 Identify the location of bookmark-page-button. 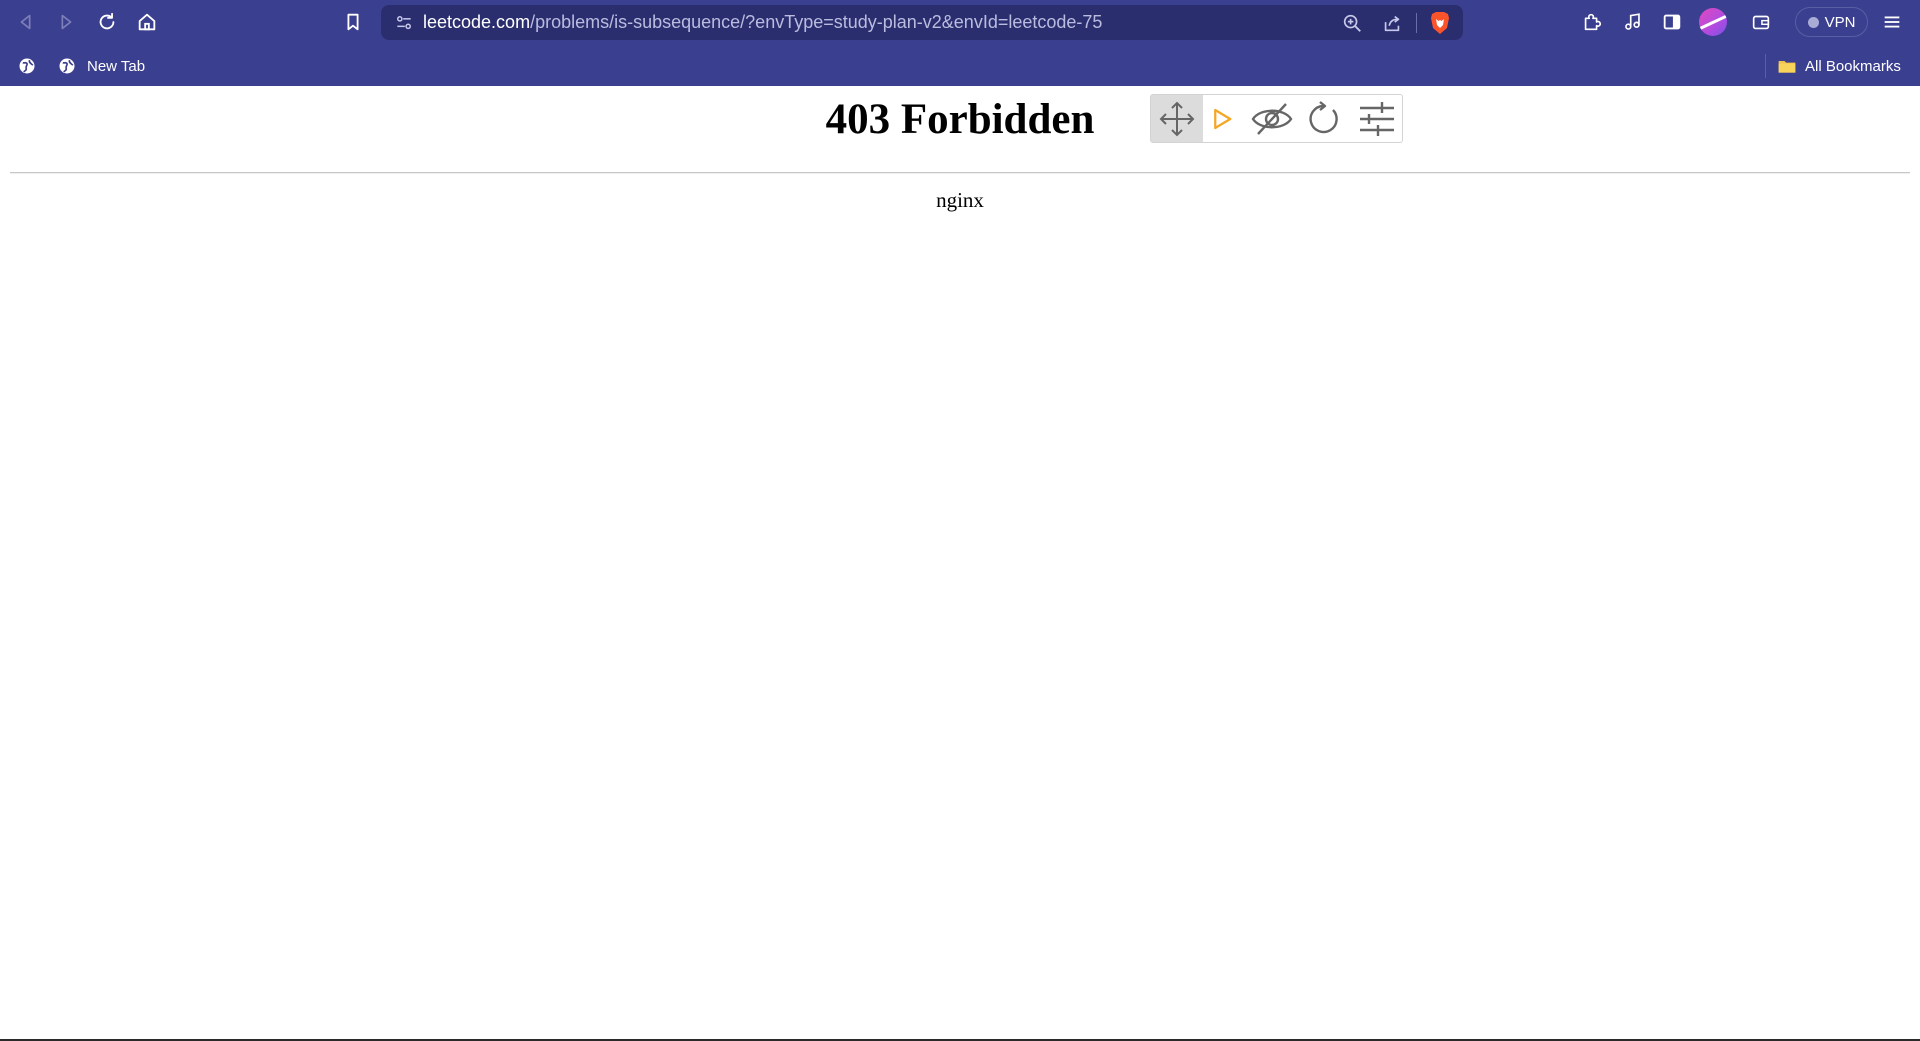
(353, 22).